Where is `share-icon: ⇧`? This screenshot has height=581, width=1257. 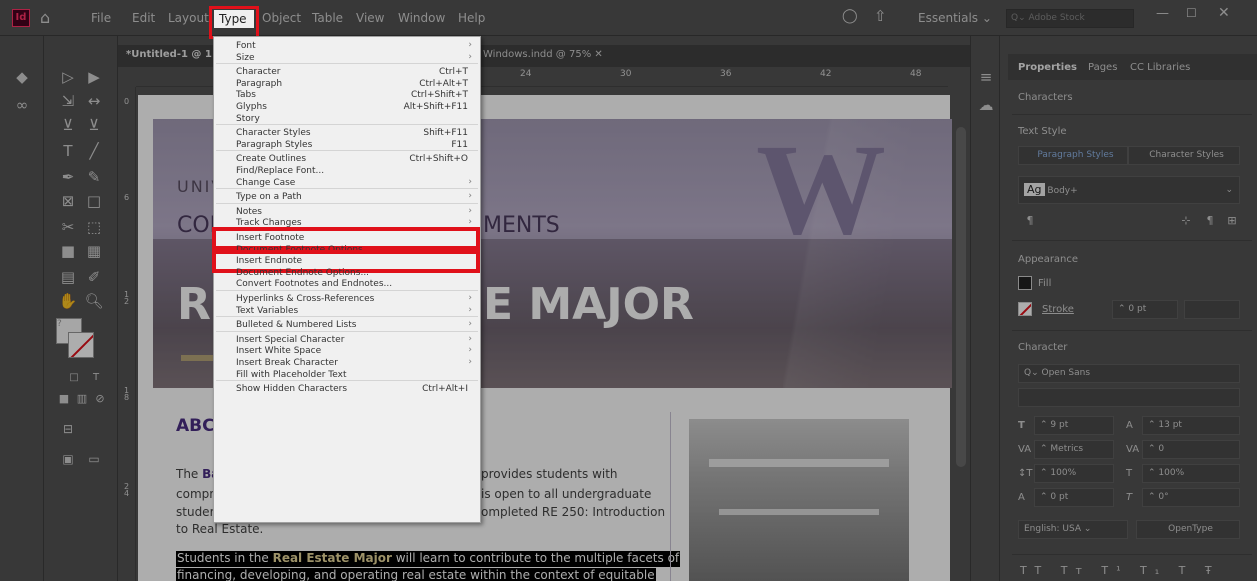 share-icon: ⇧ is located at coordinates (880, 16).